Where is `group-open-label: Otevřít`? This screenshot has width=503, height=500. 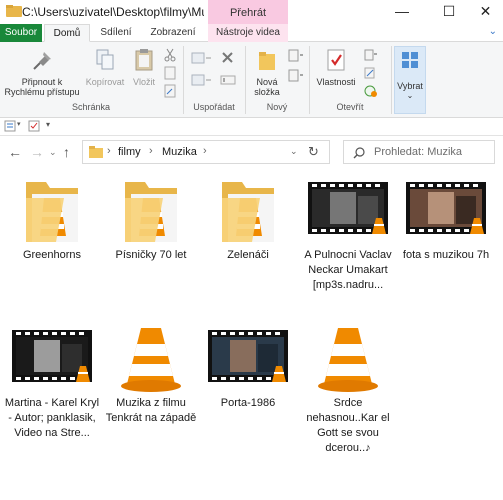 group-open-label: Otevřít is located at coordinates (350, 107).